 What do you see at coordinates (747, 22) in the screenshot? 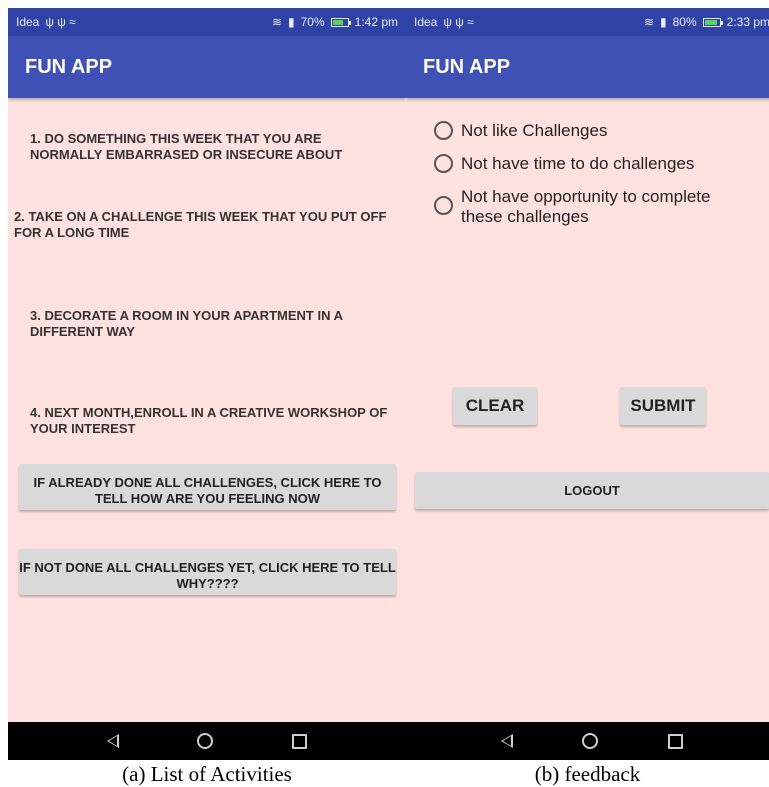
I see `clock: 2:33 pm` at bounding box center [747, 22].